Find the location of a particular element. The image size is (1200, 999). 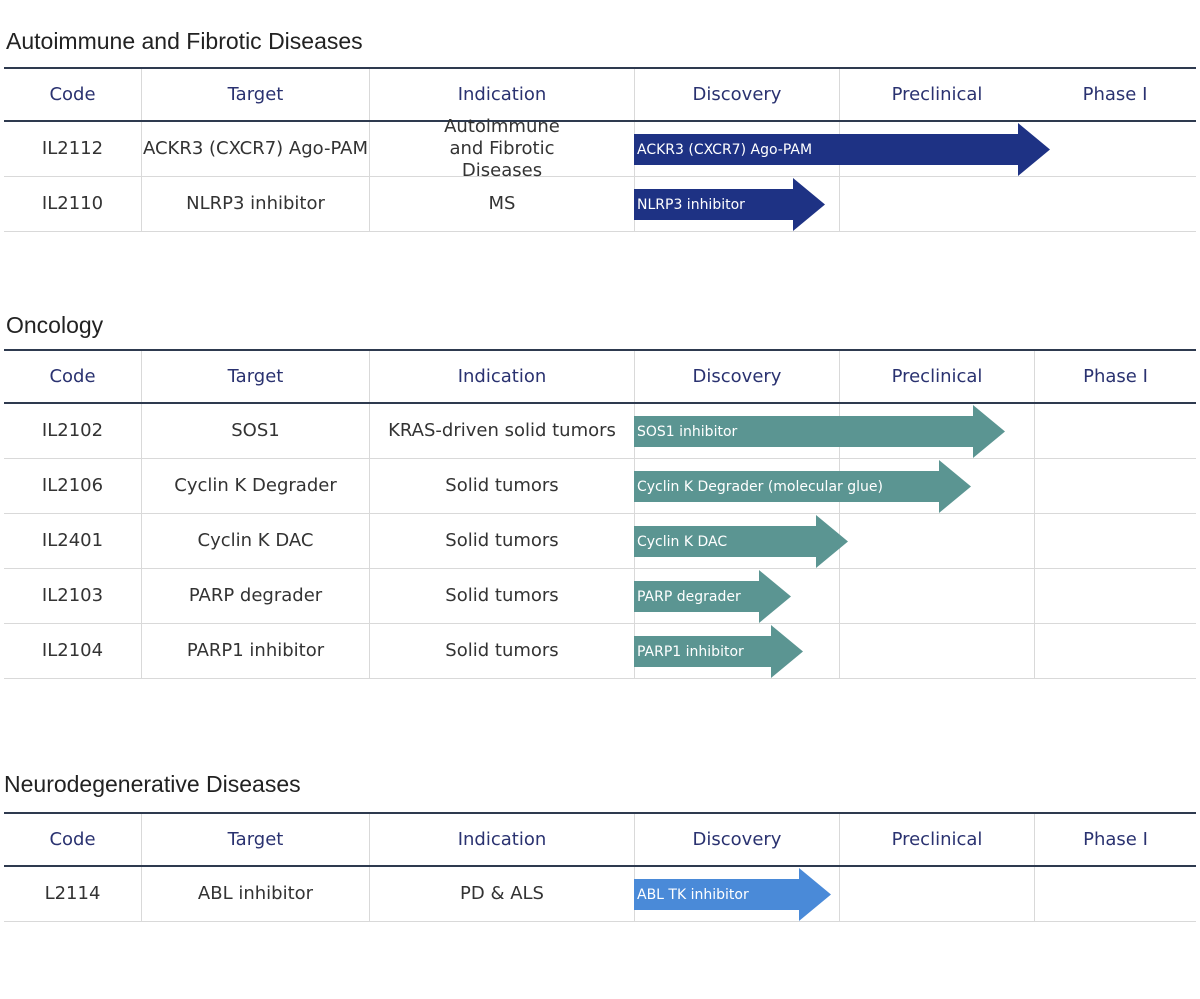

row-code: IL2112 is located at coordinates (72, 148).